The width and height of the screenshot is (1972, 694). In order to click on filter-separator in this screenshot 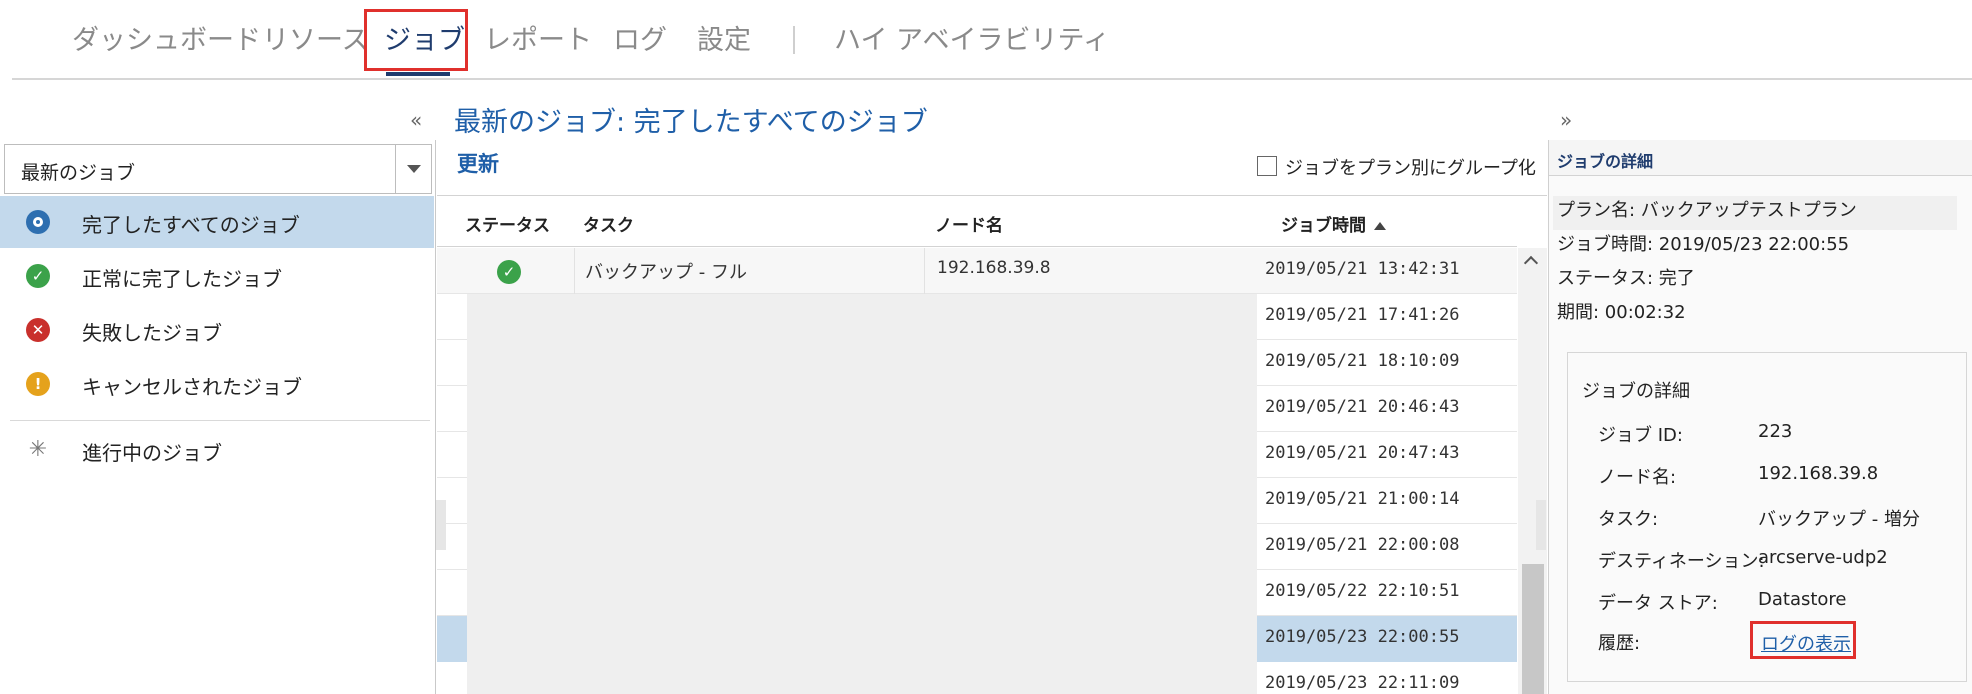, I will do `click(220, 420)`.